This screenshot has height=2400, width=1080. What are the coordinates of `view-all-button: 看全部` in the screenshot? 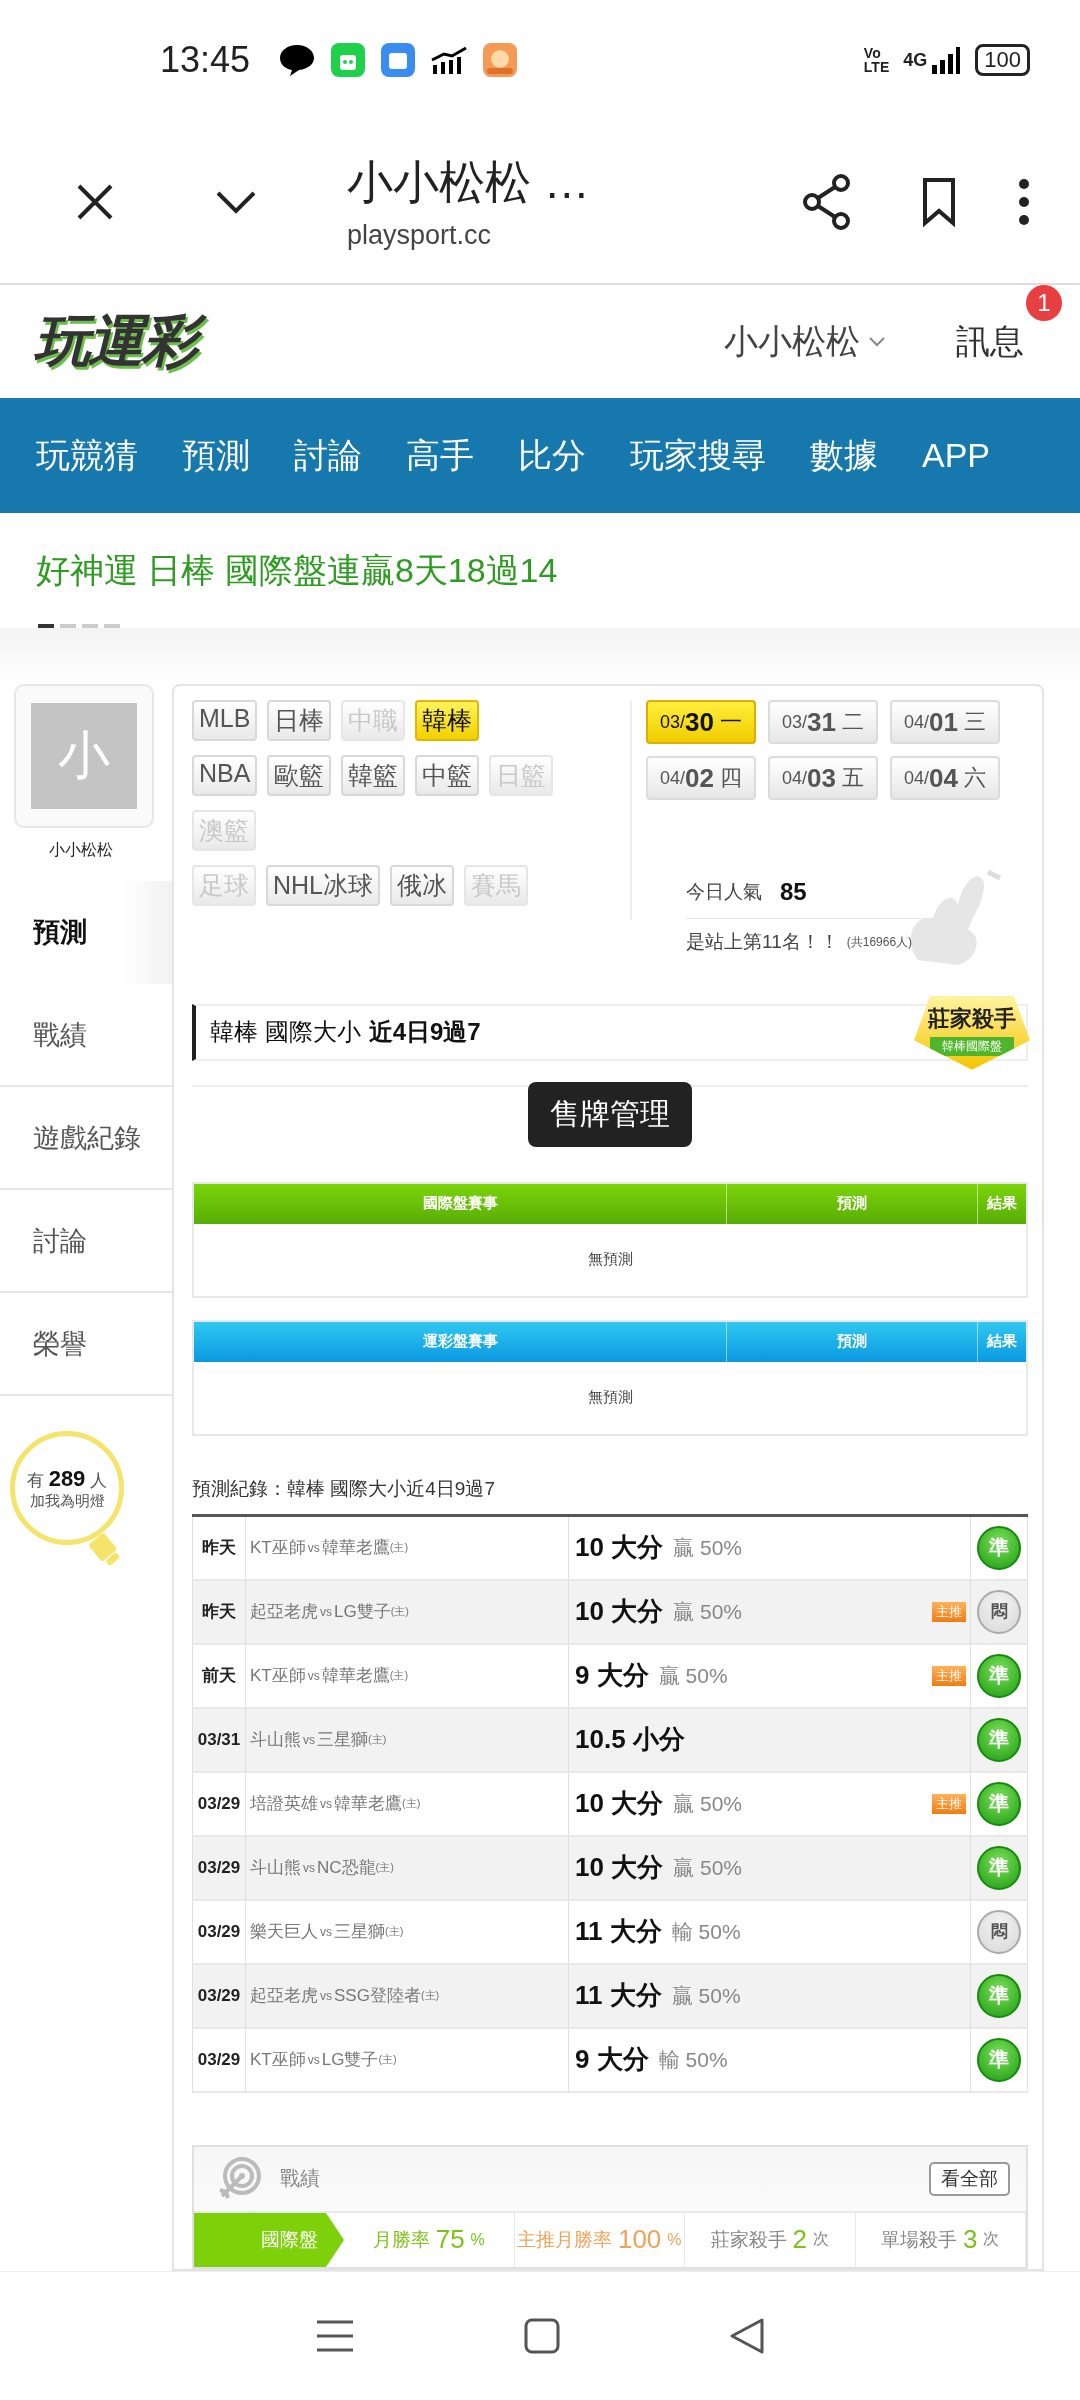 It's located at (969, 2179).